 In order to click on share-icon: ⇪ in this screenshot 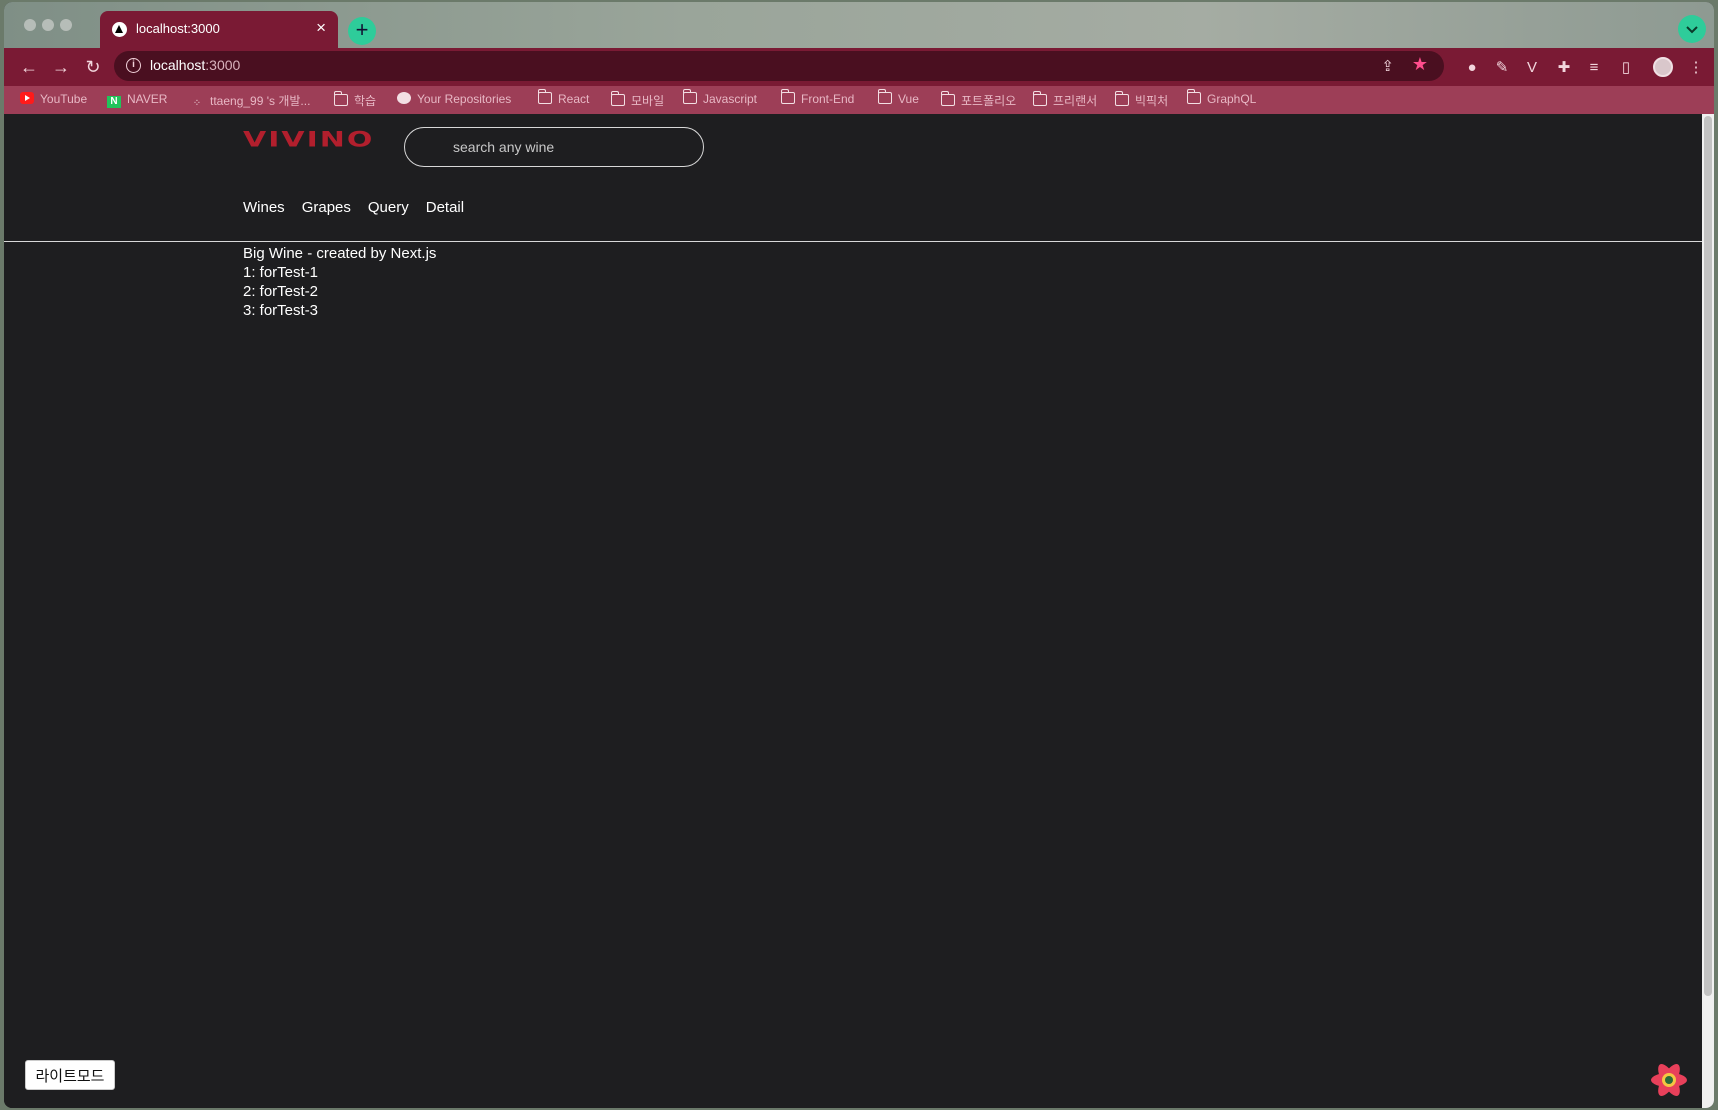, I will do `click(1387, 66)`.